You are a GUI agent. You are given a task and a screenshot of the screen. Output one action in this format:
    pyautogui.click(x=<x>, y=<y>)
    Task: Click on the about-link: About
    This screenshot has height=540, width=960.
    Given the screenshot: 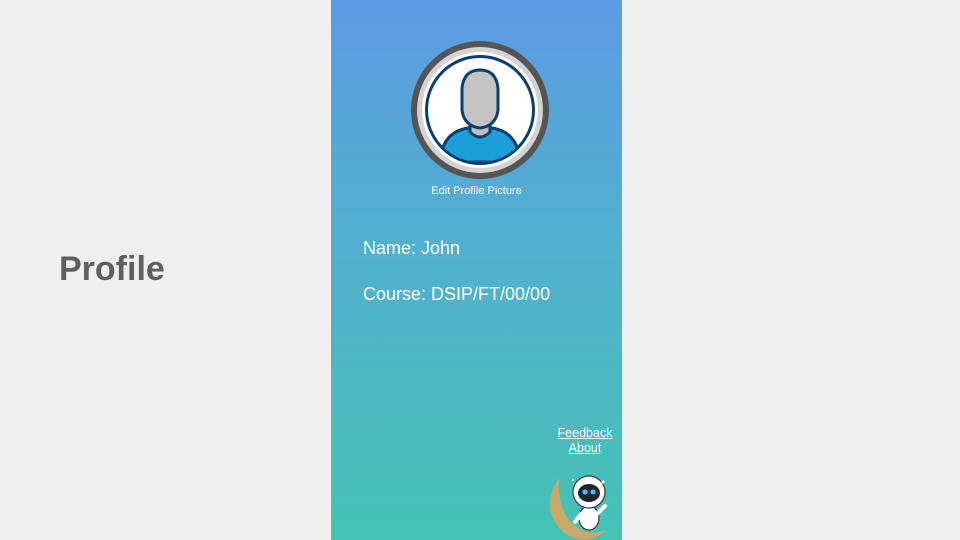 What is the action you would take?
    pyautogui.click(x=585, y=448)
    